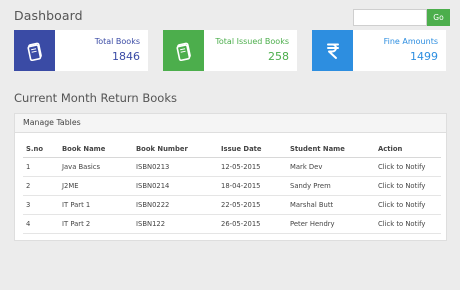  What do you see at coordinates (41, 224) in the screenshot?
I see `cell-sno: 4` at bounding box center [41, 224].